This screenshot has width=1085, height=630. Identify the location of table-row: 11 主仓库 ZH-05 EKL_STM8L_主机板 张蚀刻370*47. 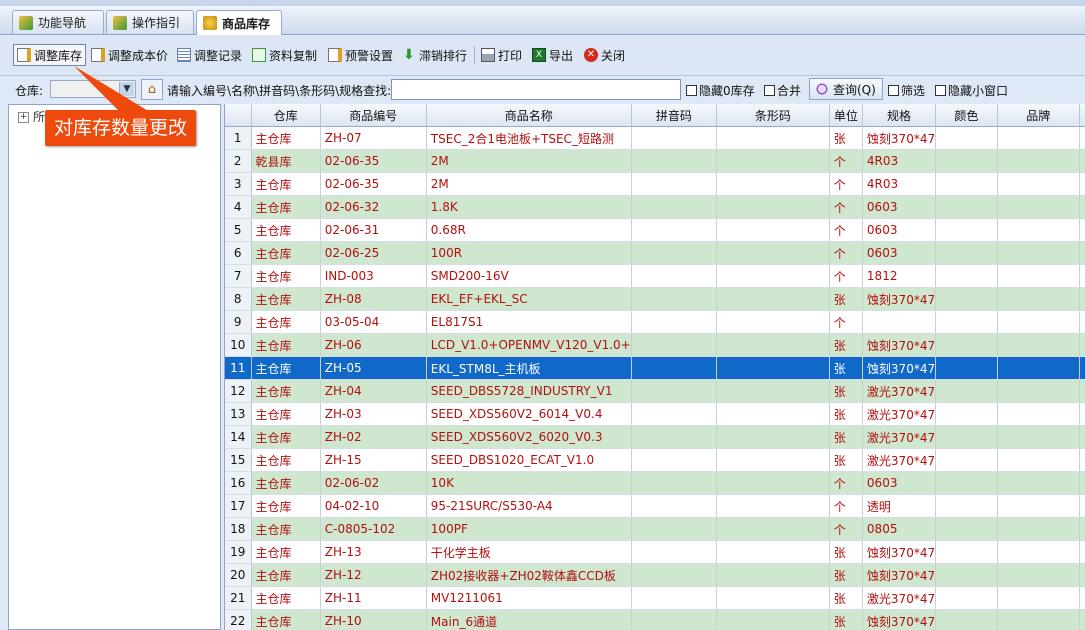
(655, 368).